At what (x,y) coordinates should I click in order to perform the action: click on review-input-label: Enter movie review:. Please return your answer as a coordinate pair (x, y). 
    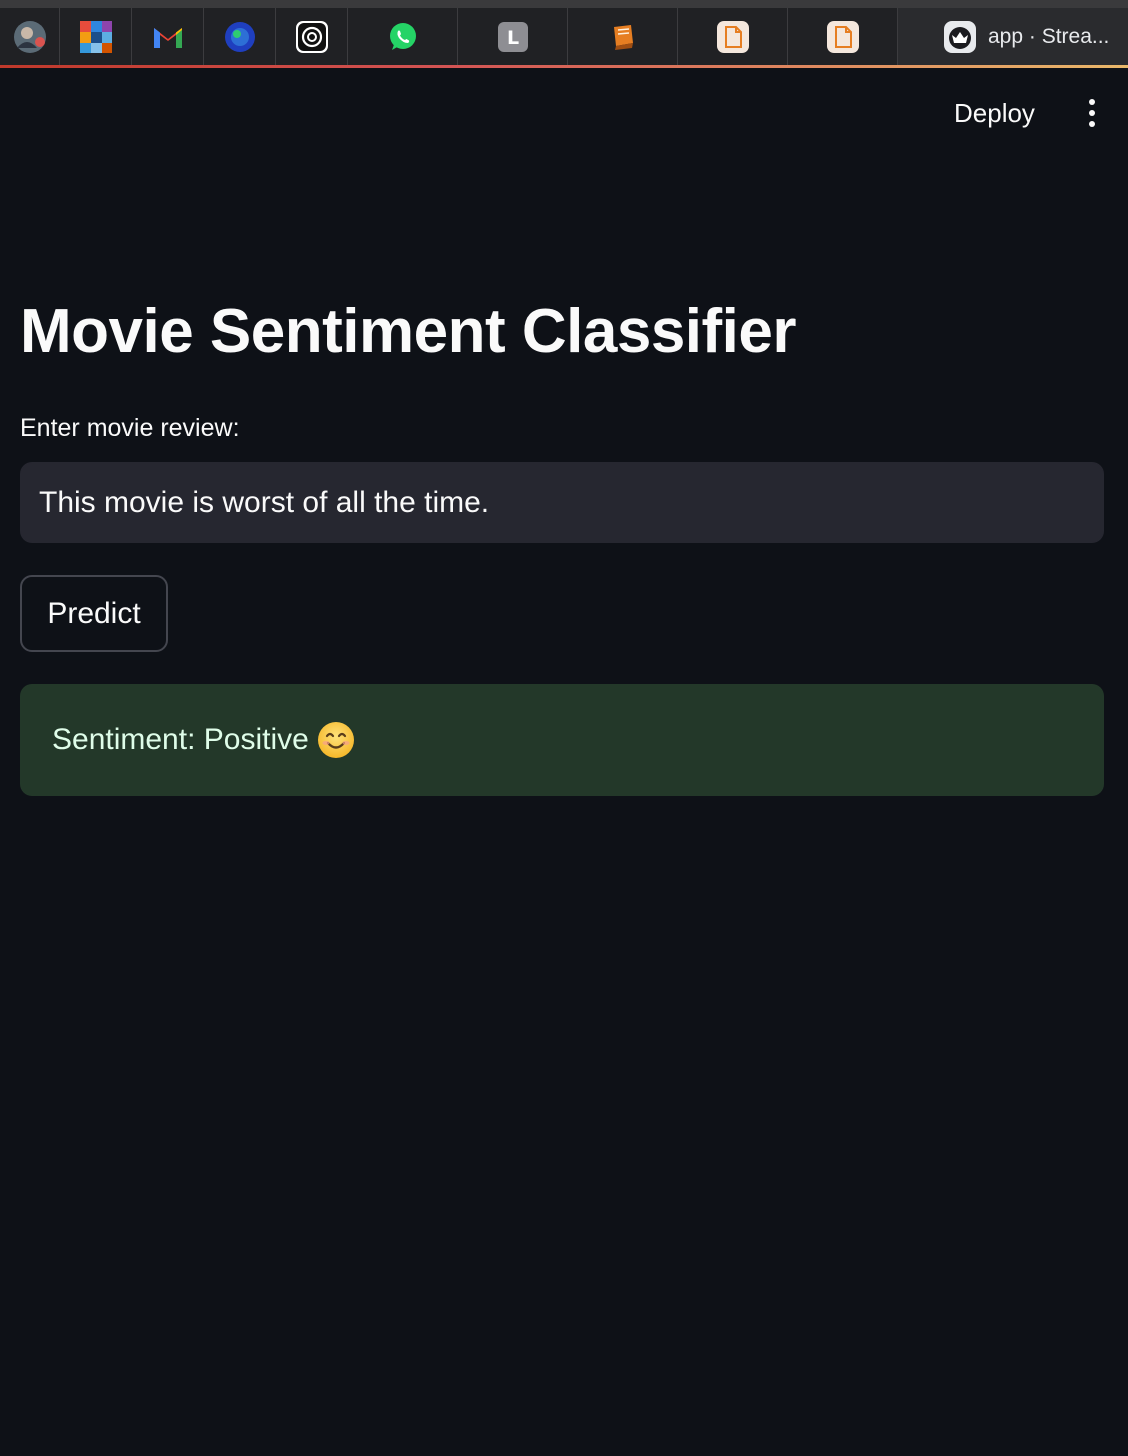
    Looking at the image, I should click on (130, 428).